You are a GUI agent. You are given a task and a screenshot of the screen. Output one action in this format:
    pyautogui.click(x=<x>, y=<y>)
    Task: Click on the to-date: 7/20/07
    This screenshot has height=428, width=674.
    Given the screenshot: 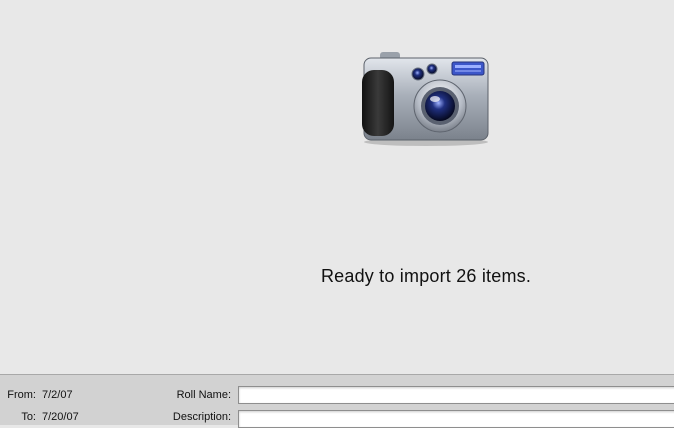 What is the action you would take?
    pyautogui.click(x=60, y=417)
    